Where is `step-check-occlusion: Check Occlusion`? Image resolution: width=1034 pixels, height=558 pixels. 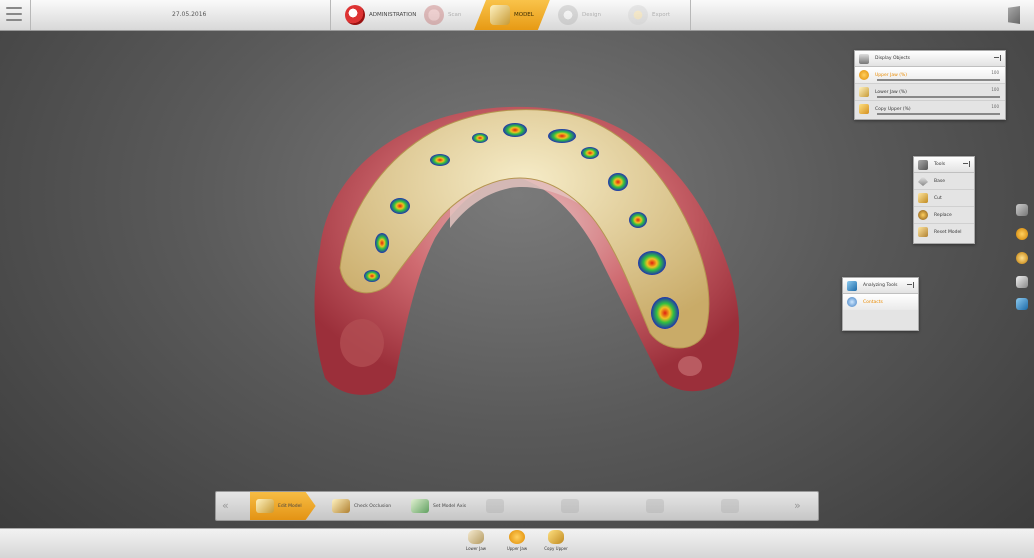 step-check-occlusion: Check Occlusion is located at coordinates (361, 506).